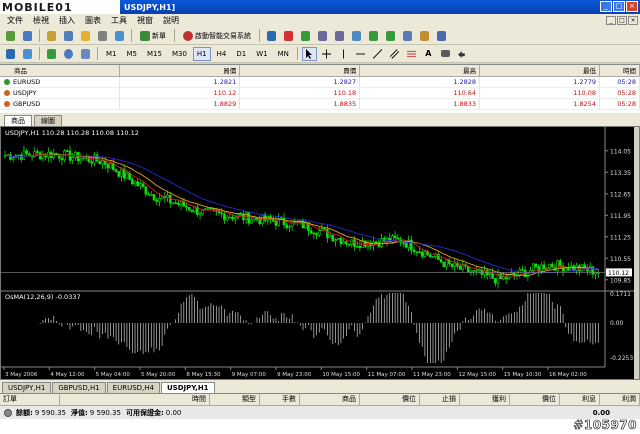  What do you see at coordinates (271, 36) in the screenshot?
I see `bar-chart-icon` at bounding box center [271, 36].